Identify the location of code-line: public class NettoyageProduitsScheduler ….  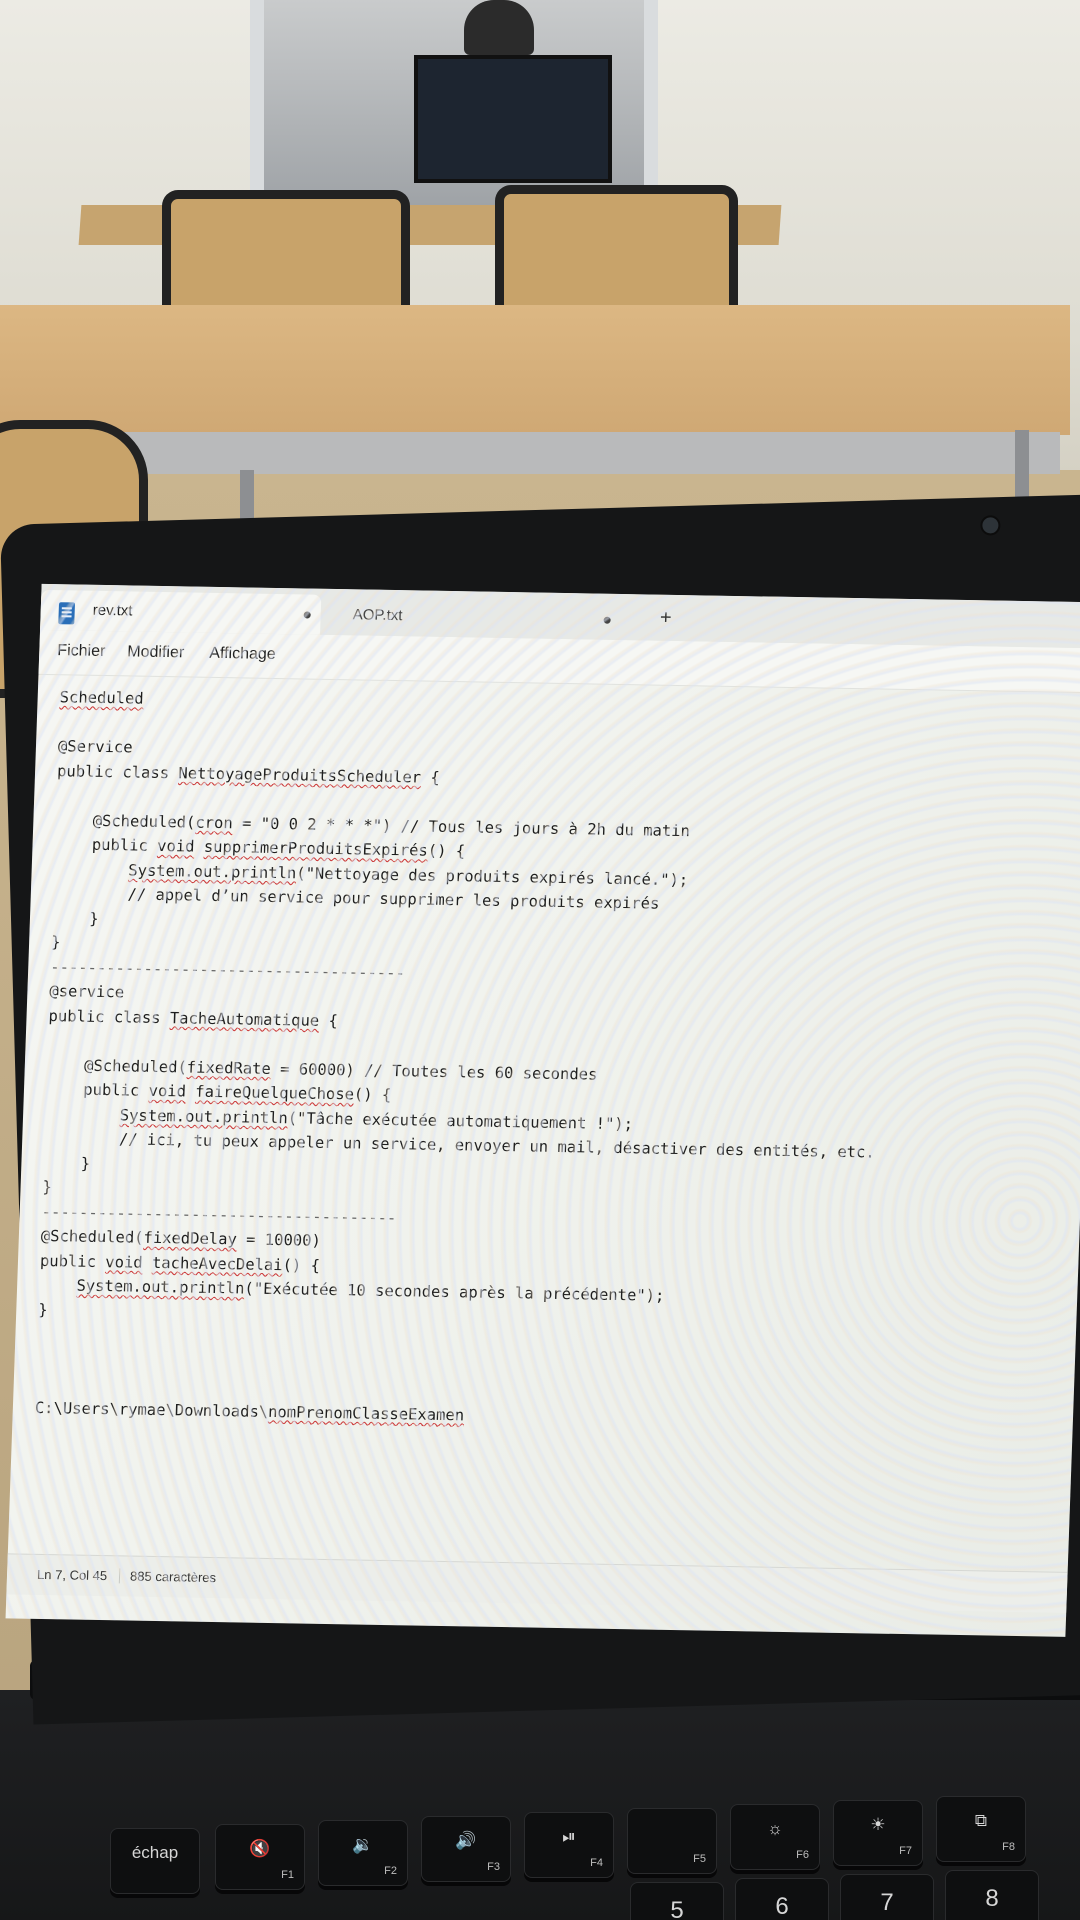
(248, 774).